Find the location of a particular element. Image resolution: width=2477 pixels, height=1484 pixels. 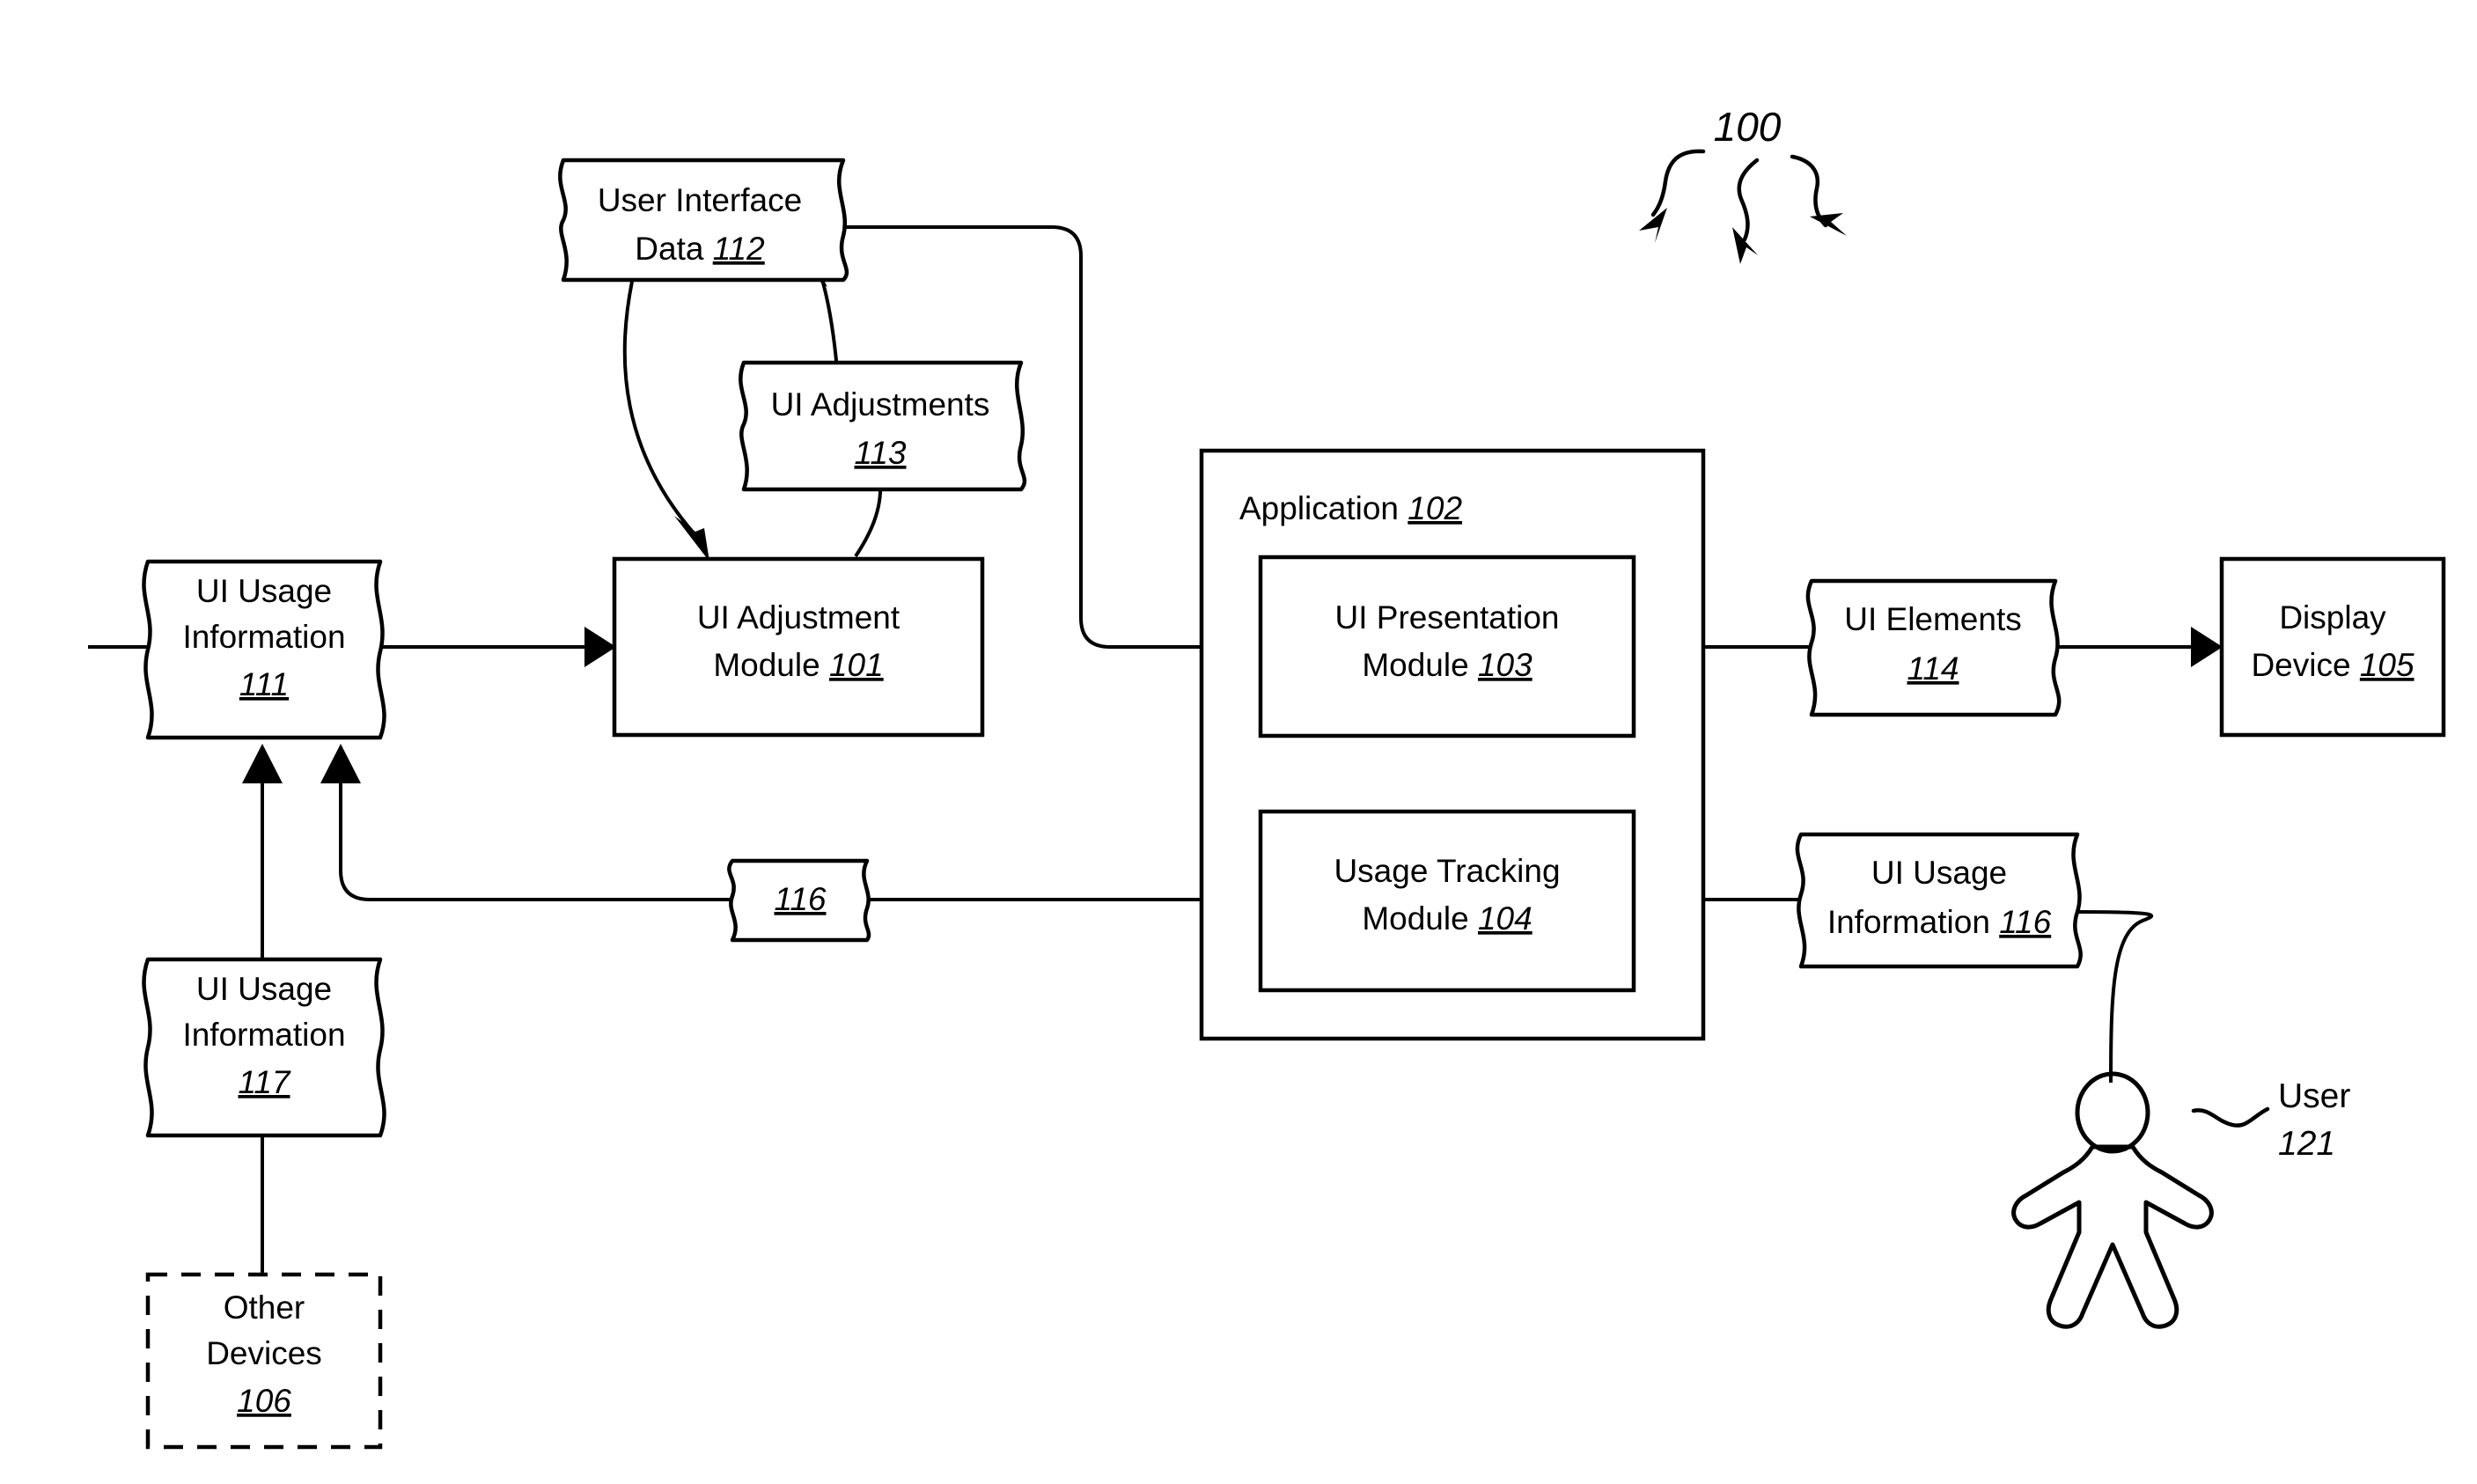

node-display-device-105: Display Device 105 is located at coordinates (2332, 647).